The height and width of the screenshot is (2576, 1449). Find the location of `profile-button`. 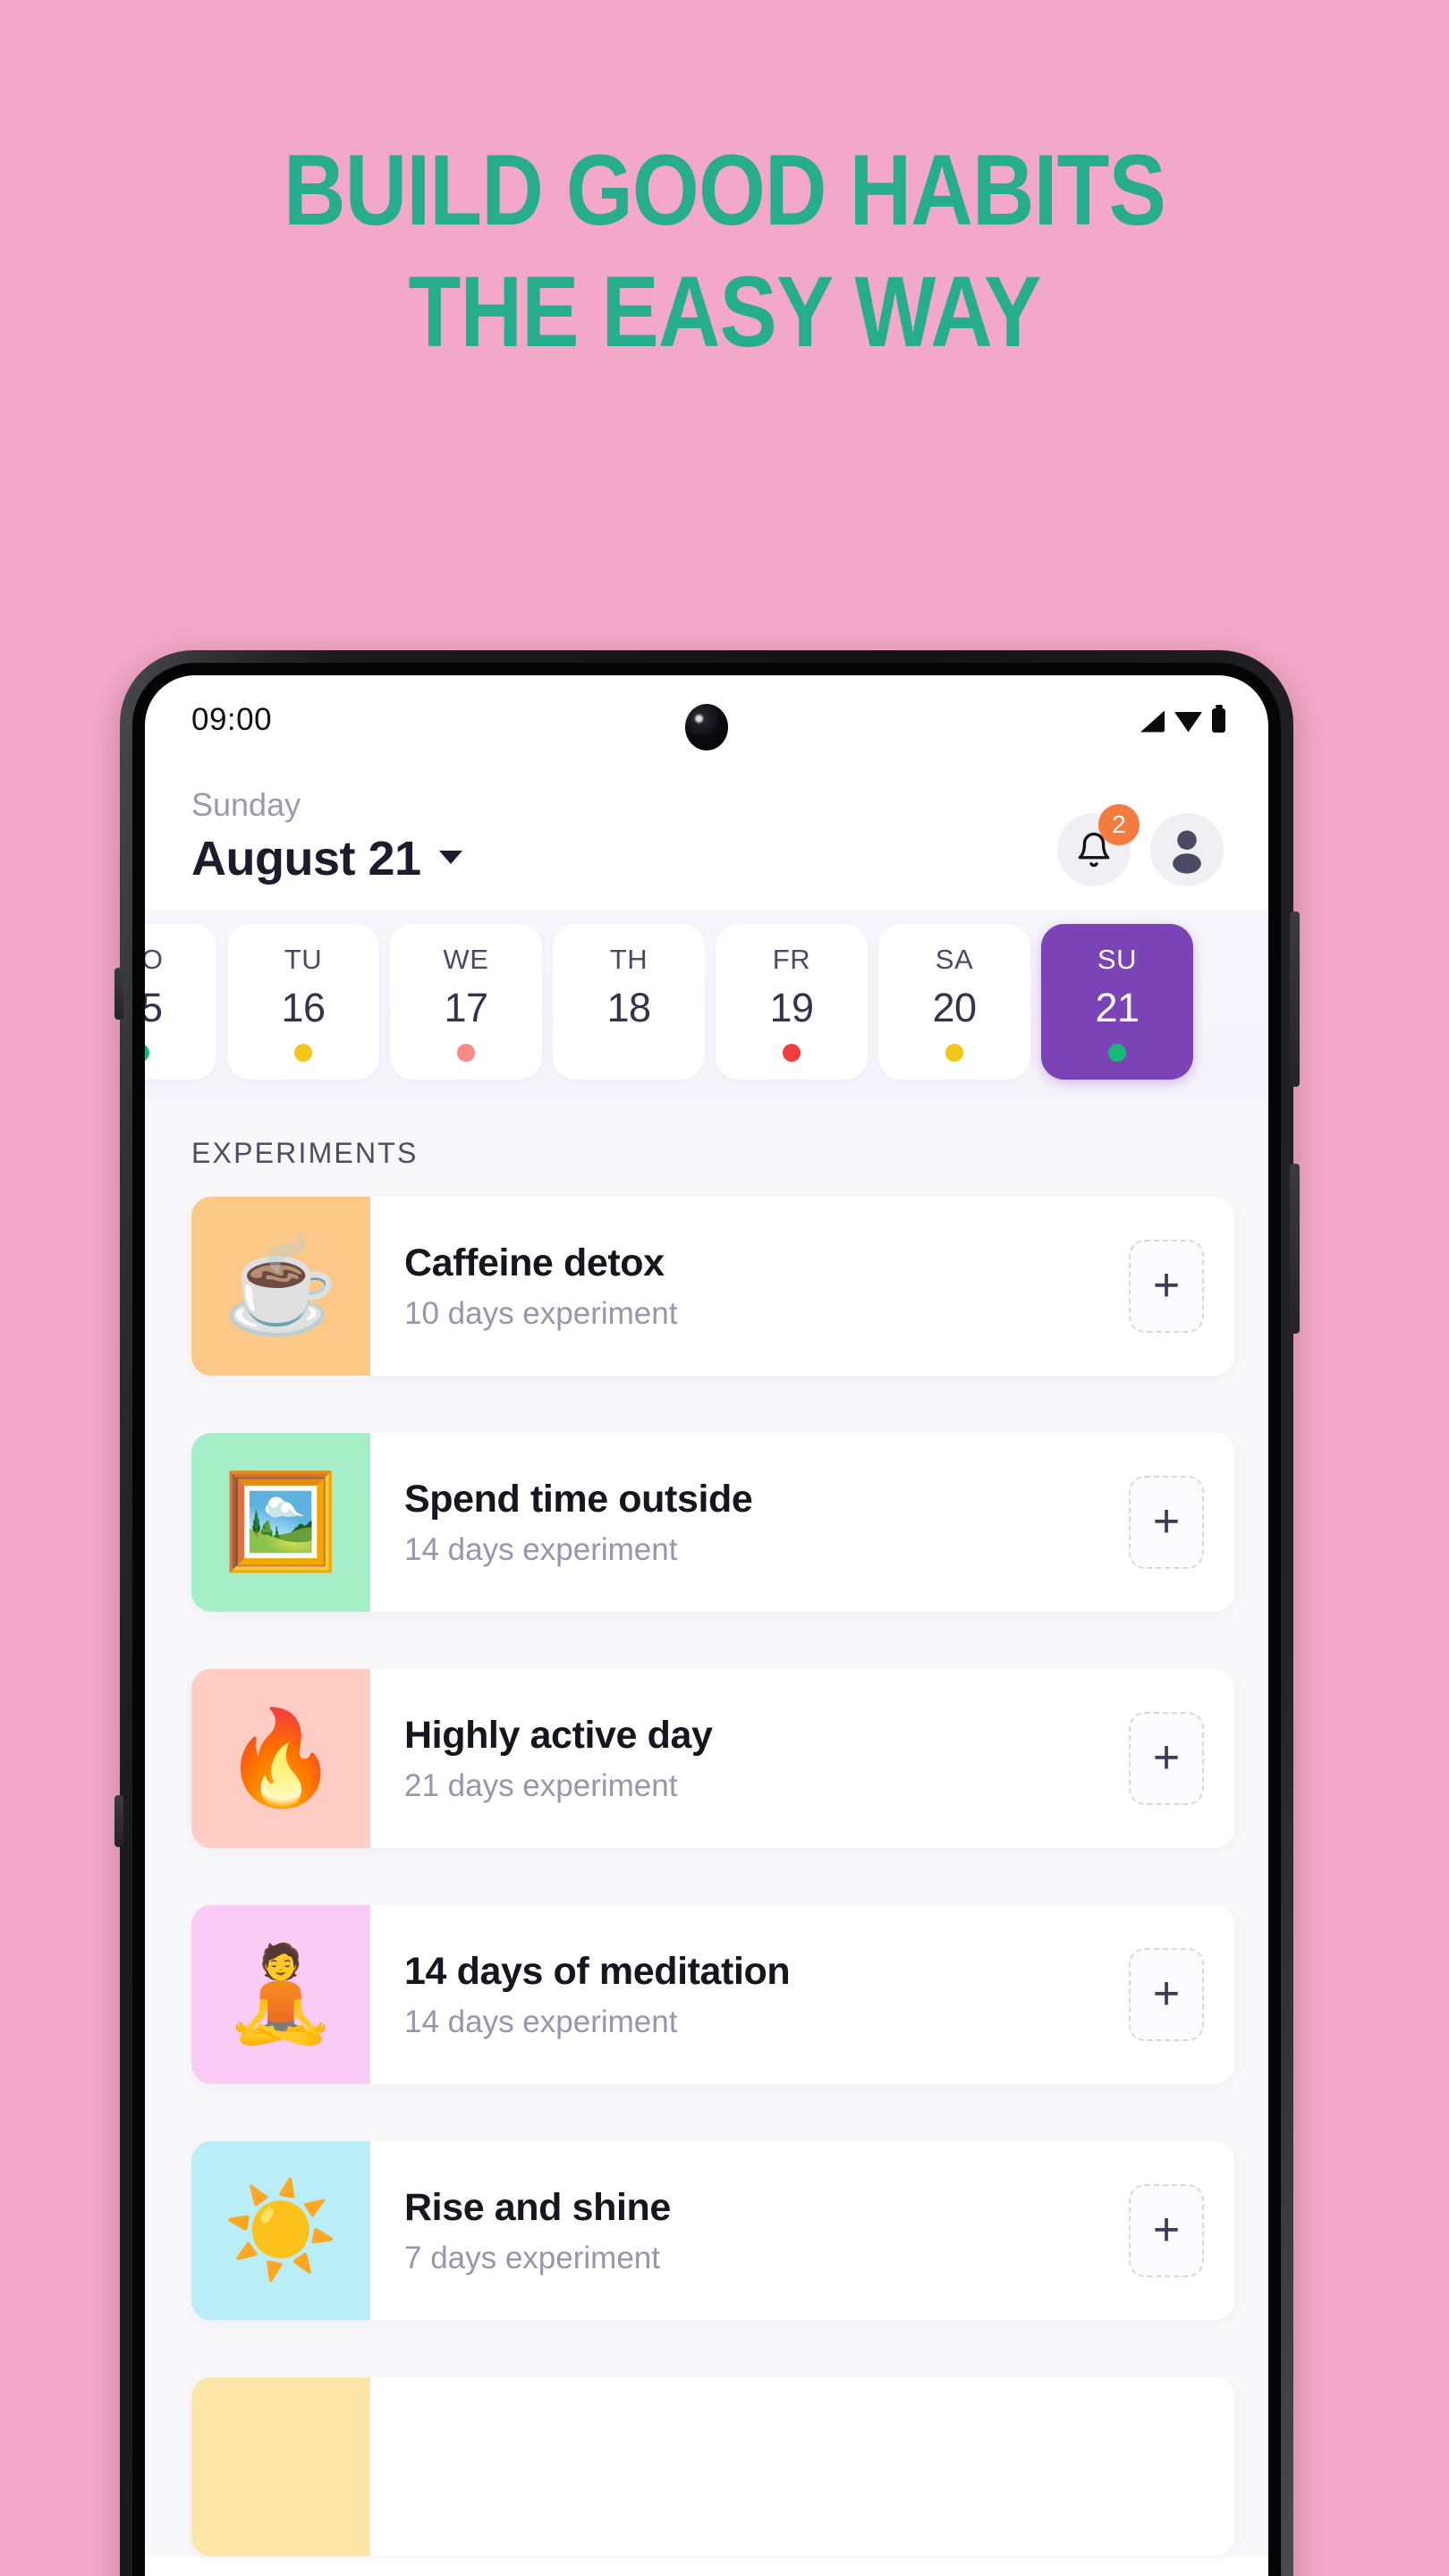

profile-button is located at coordinates (1187, 849).